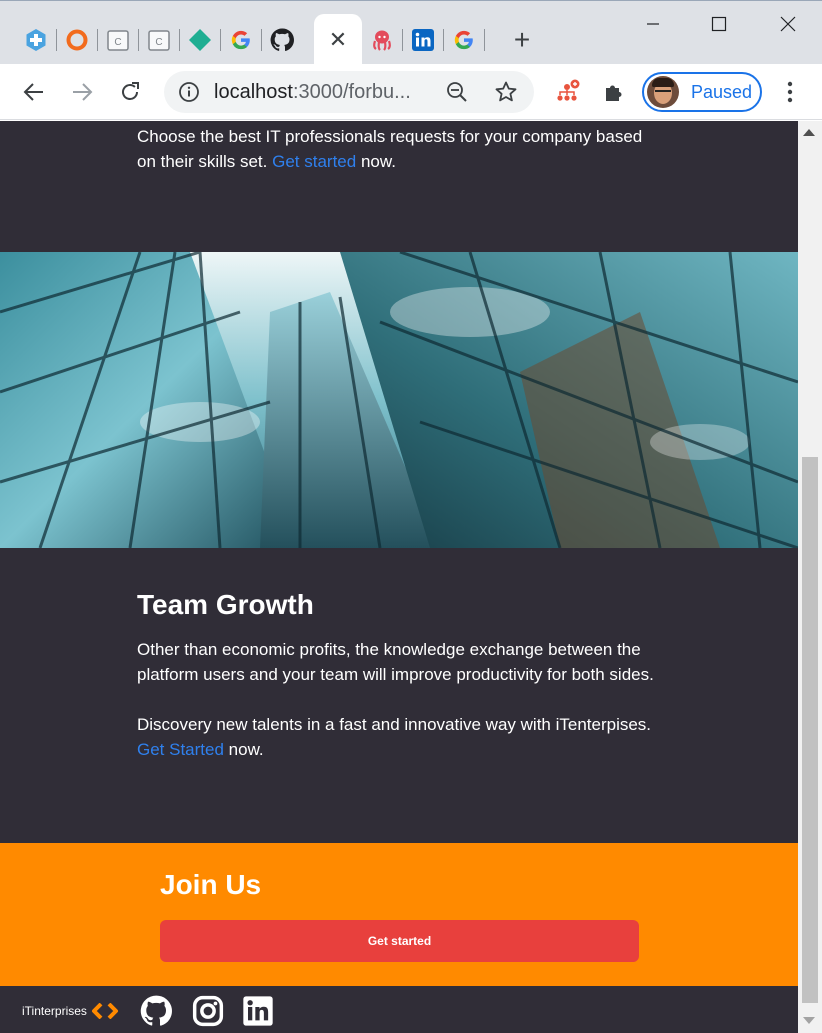 The height and width of the screenshot is (1033, 822). What do you see at coordinates (399, 1009) in the screenshot?
I see `footer: iTinterprises` at bounding box center [399, 1009].